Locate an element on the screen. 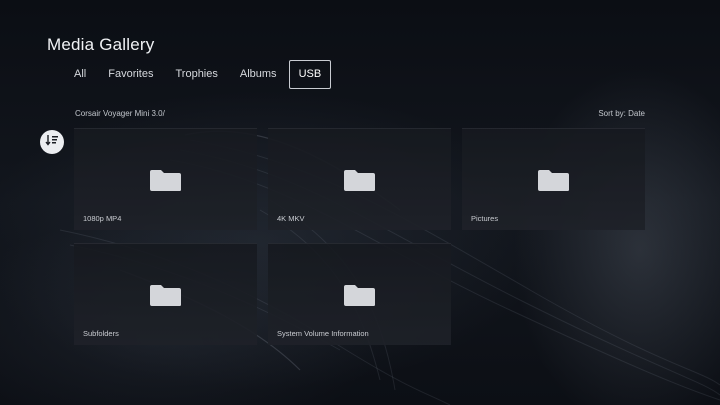 This screenshot has height=405, width=720. folder-tile-subfolders: Subfolders is located at coordinates (165, 294).